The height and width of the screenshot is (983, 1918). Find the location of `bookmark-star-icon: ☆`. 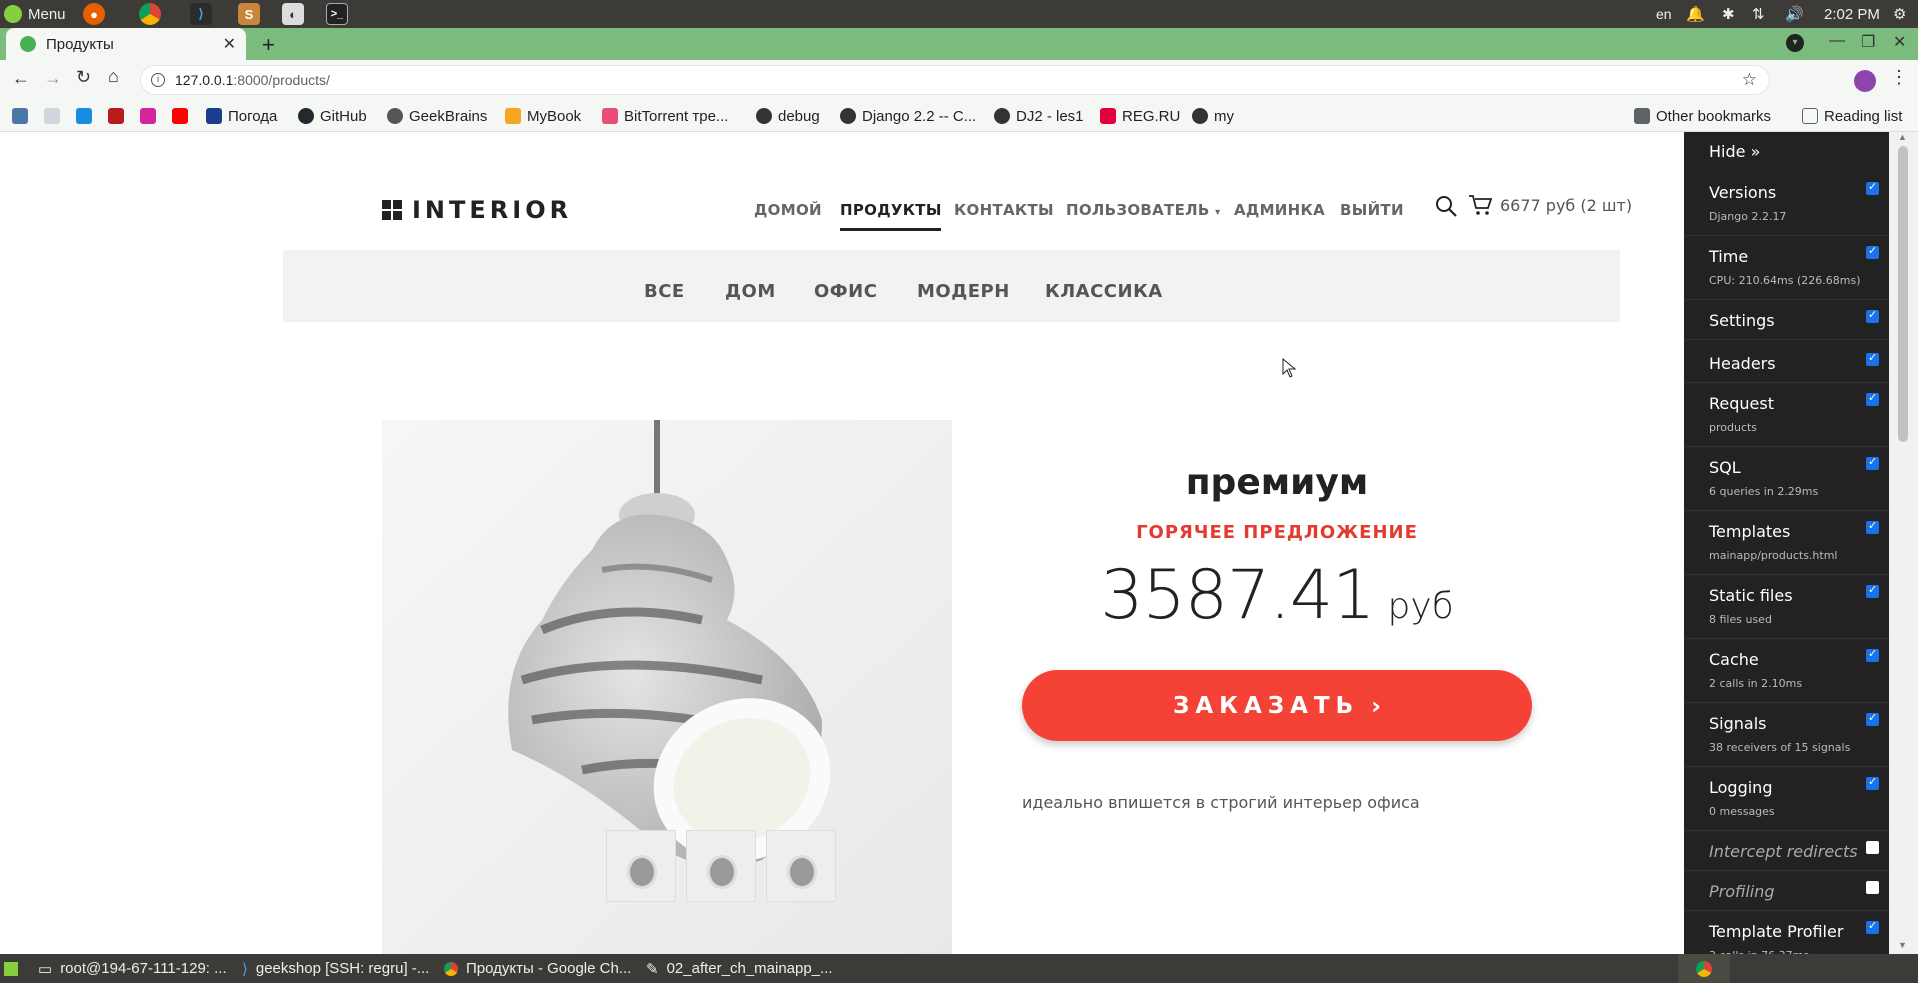

bookmark-star-icon: ☆ is located at coordinates (1749, 80).